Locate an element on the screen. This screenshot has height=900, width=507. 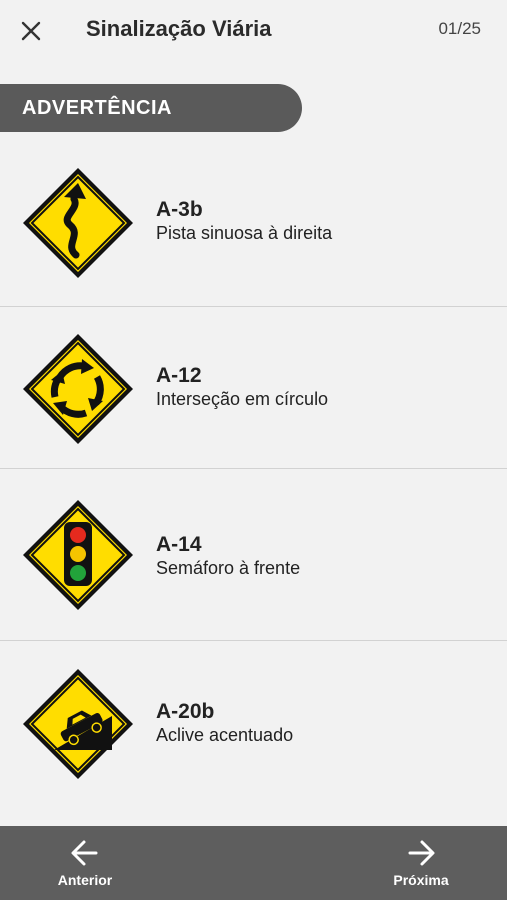
section-label: ADVERTÊNCIA is located at coordinates (97, 107).